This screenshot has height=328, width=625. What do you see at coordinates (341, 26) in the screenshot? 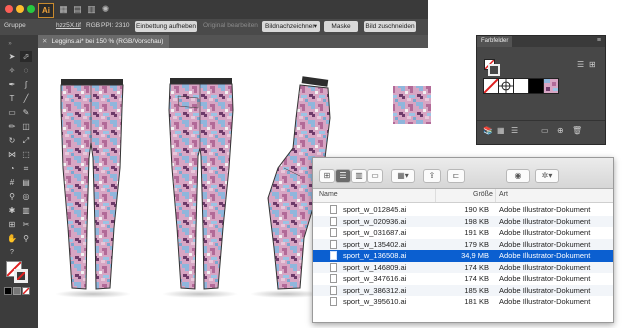
I see `mask-button: Maske` at bounding box center [341, 26].